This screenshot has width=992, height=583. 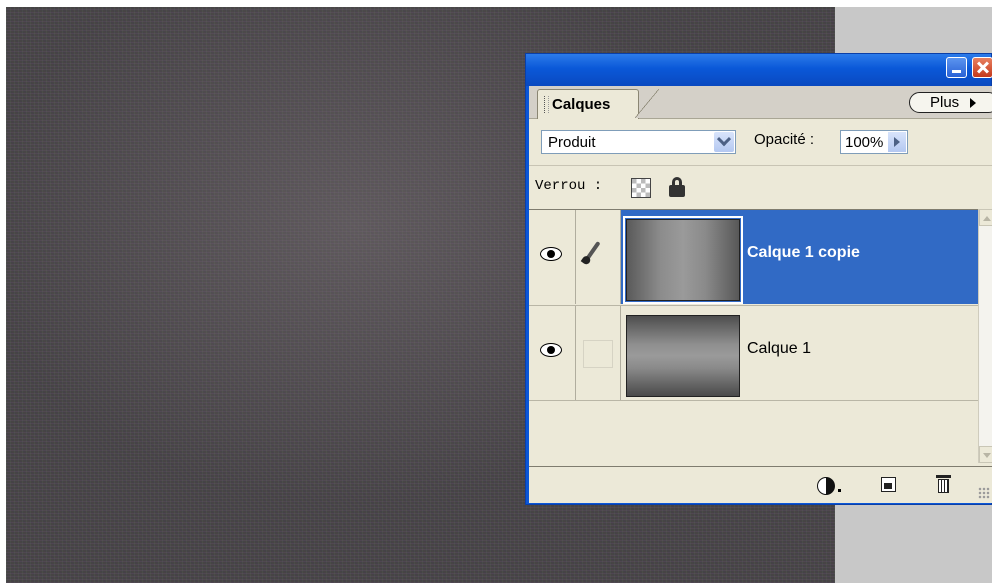 What do you see at coordinates (647, 103) in the screenshot?
I see `tab-edge` at bounding box center [647, 103].